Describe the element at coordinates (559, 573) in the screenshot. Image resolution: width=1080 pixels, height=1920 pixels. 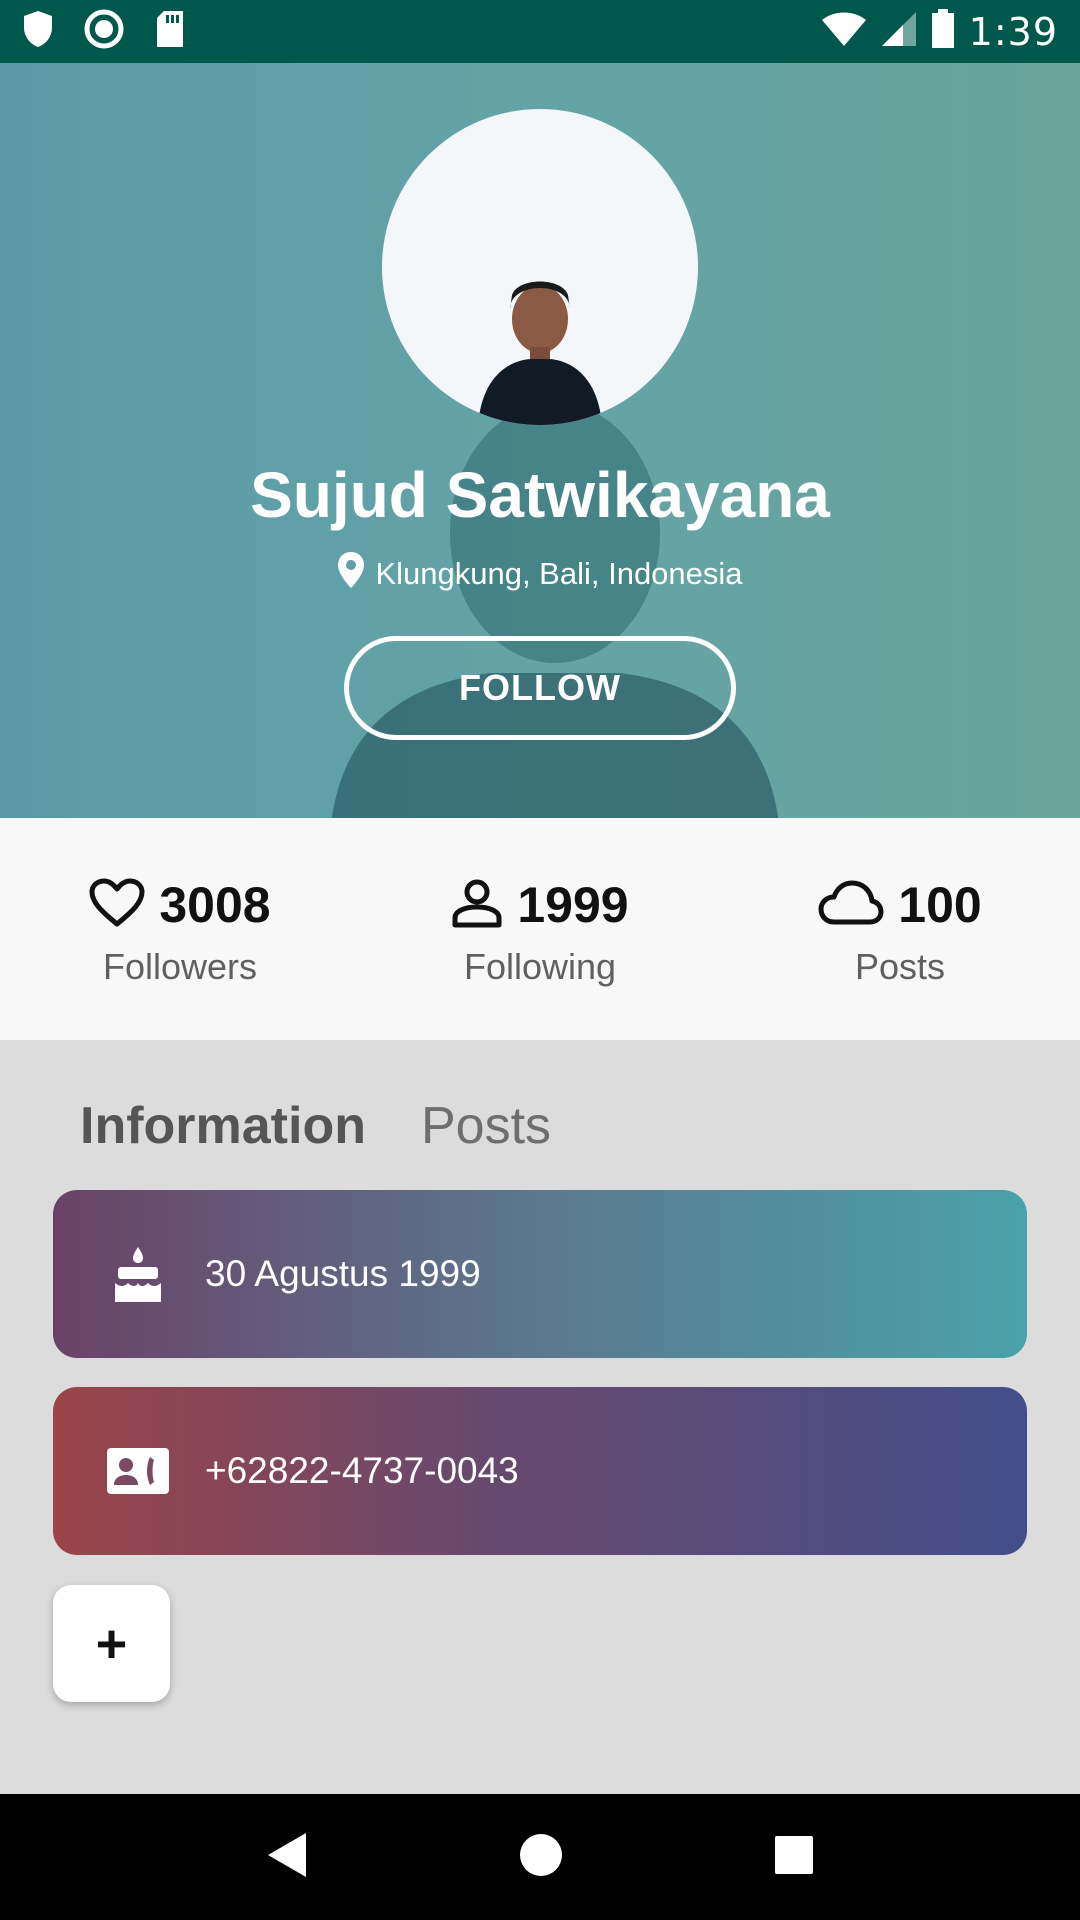
I see `location-text: Klungkung, Bali, Indonesia` at that location.